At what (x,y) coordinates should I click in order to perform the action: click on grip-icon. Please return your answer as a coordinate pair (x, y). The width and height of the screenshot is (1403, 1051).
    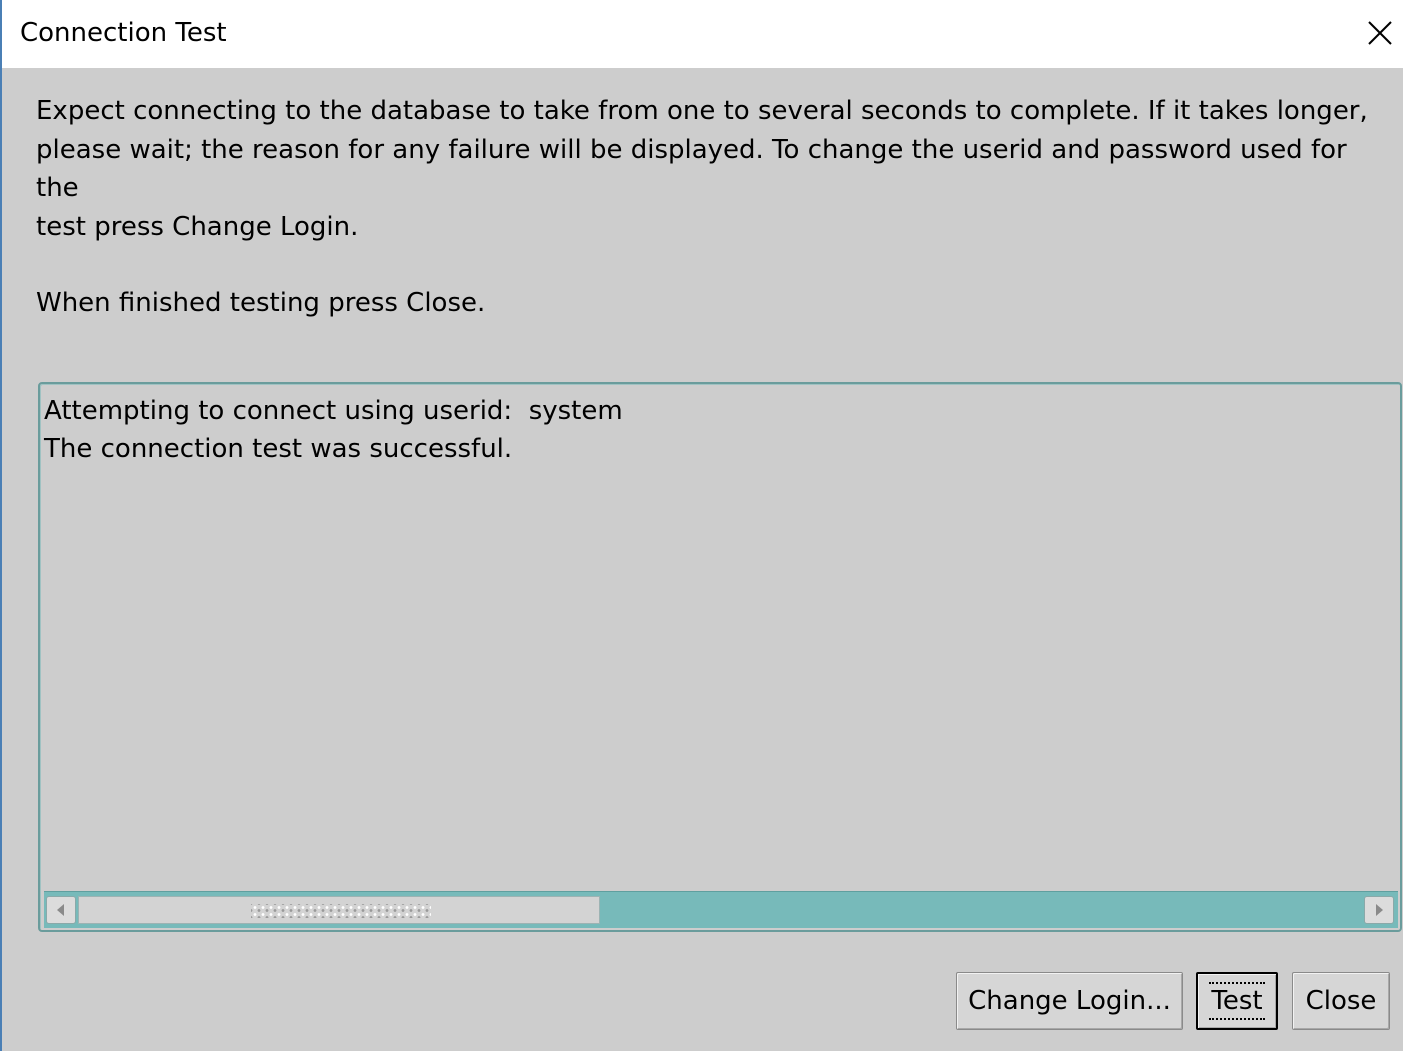
    Looking at the image, I should click on (341, 911).